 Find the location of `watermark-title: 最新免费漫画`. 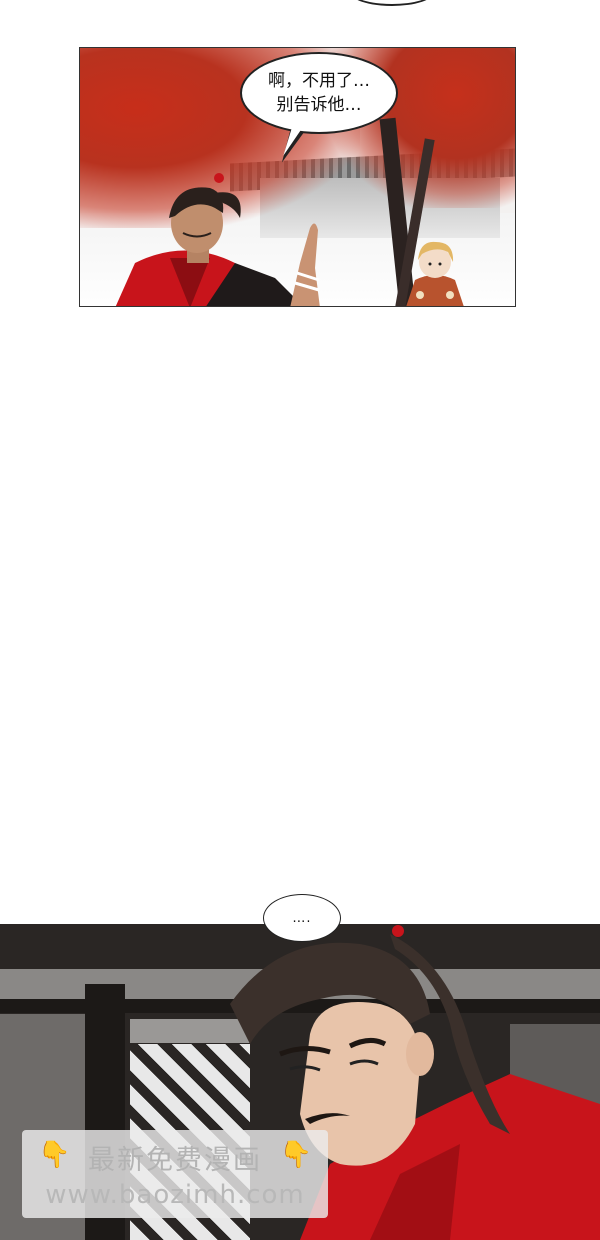

watermark-title: 最新免费漫画 is located at coordinates (175, 1160).